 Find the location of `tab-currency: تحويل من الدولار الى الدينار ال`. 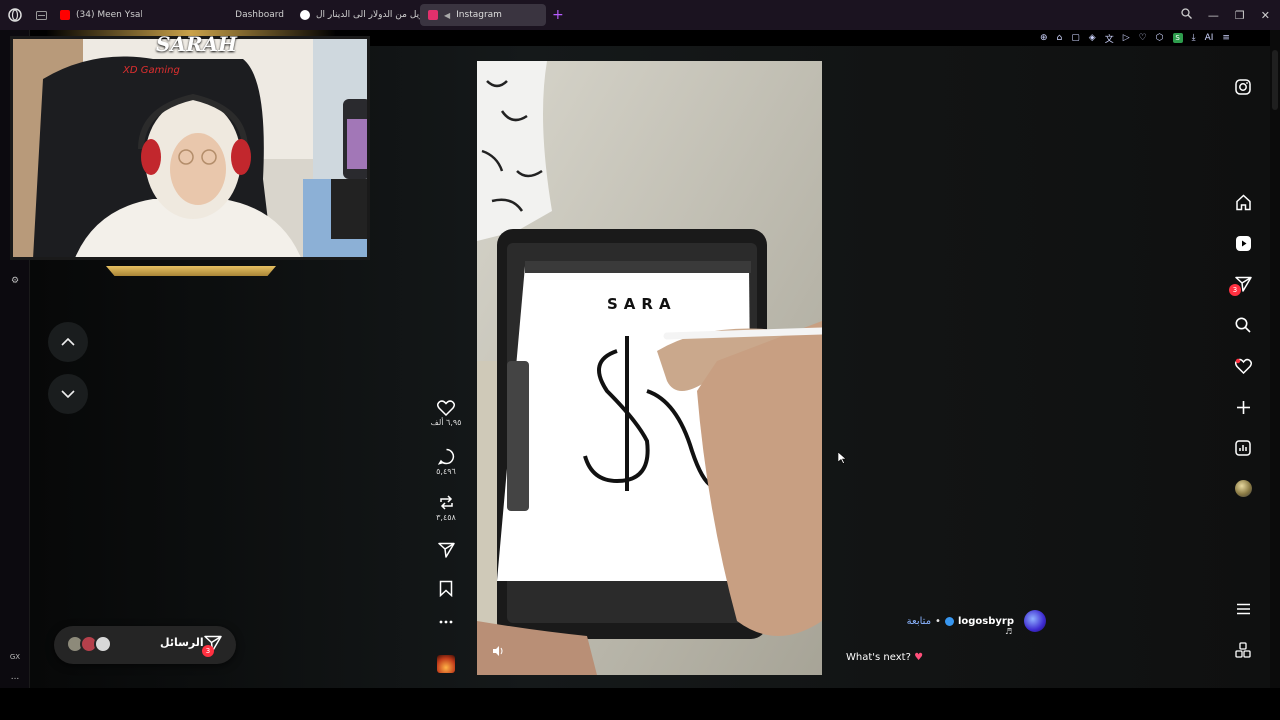

tab-currency: تحويل من الدولار الى الدينار ال is located at coordinates (356, 15).